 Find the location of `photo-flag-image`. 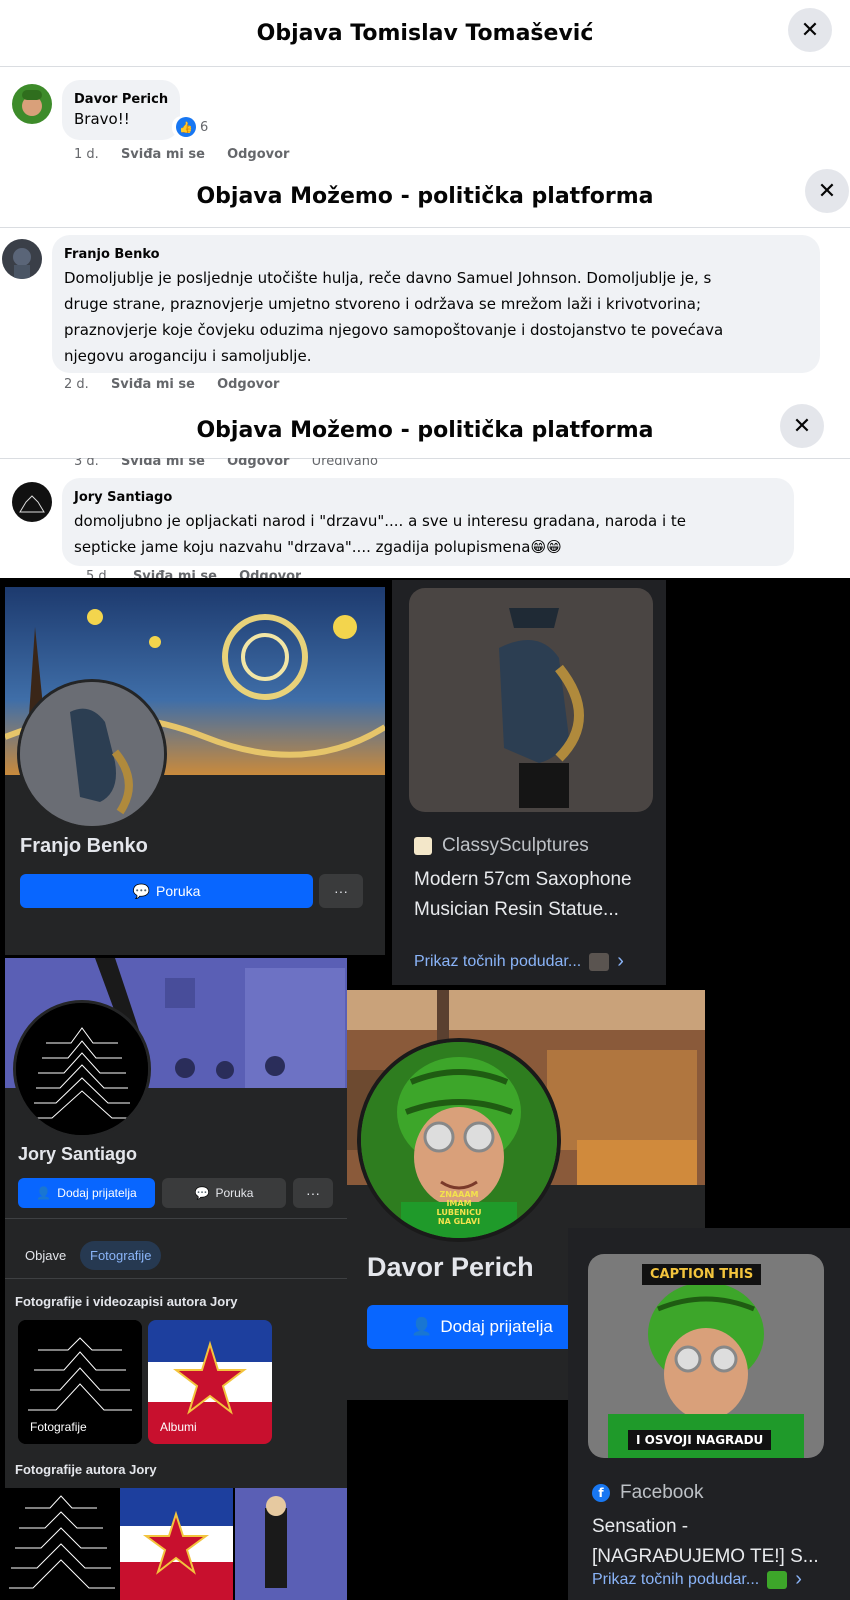

photo-flag-image is located at coordinates (176, 1544).